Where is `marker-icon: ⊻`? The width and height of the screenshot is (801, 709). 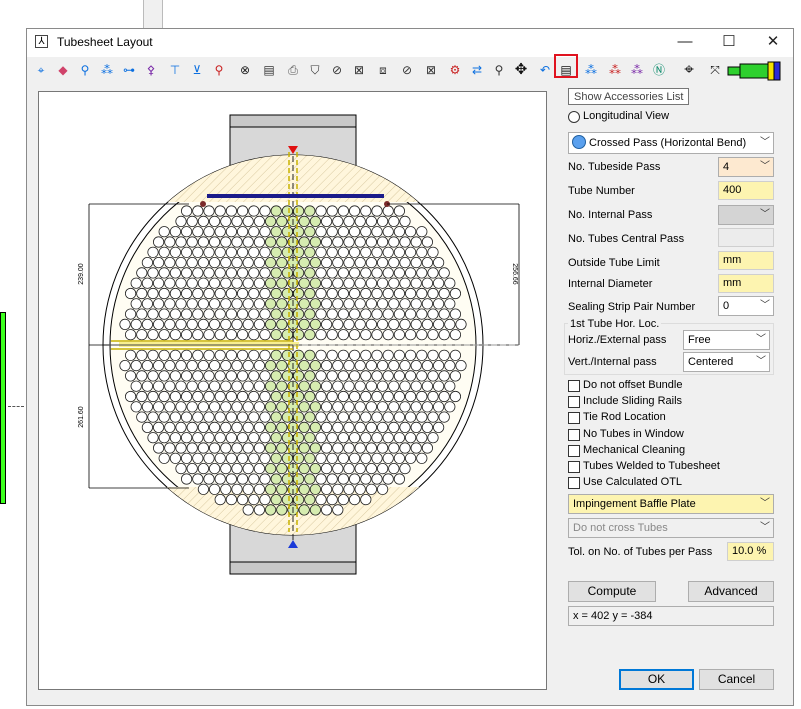
marker-icon: ⊻ is located at coordinates (197, 70).